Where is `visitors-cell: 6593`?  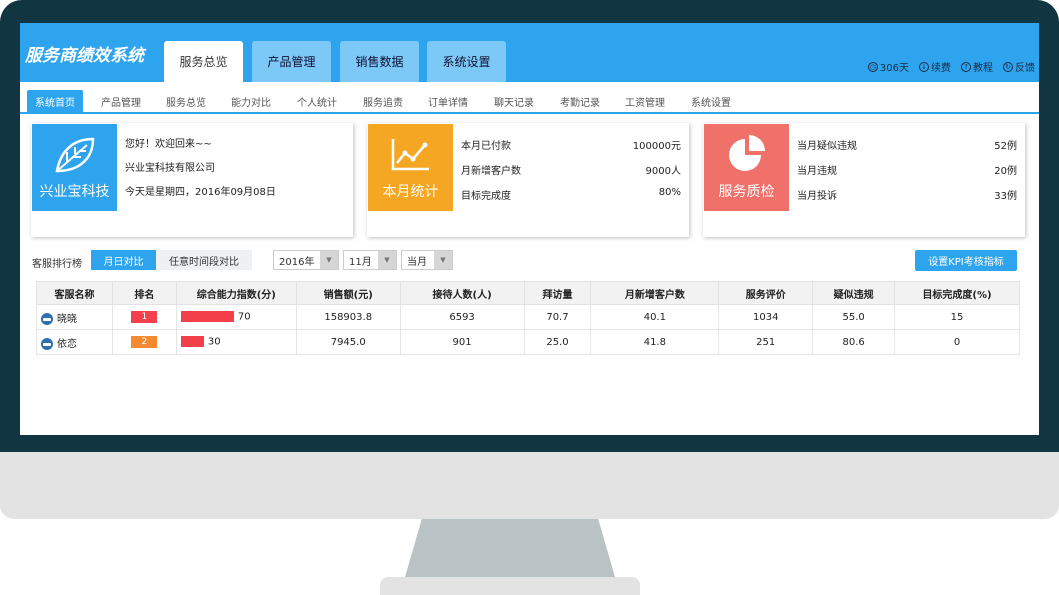
visitors-cell: 6593 is located at coordinates (462, 317).